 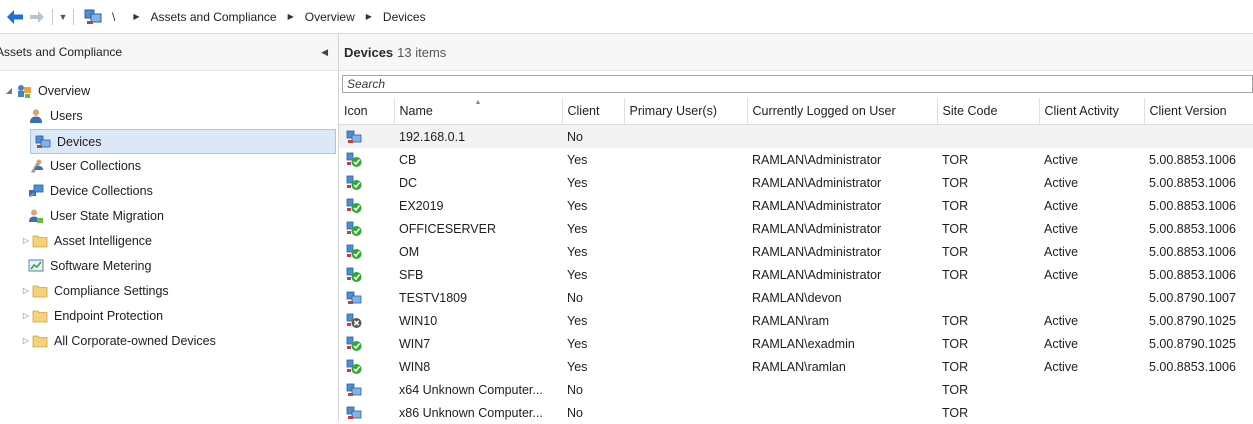 I want to click on device-name-cell: SFB, so click(x=478, y=274).